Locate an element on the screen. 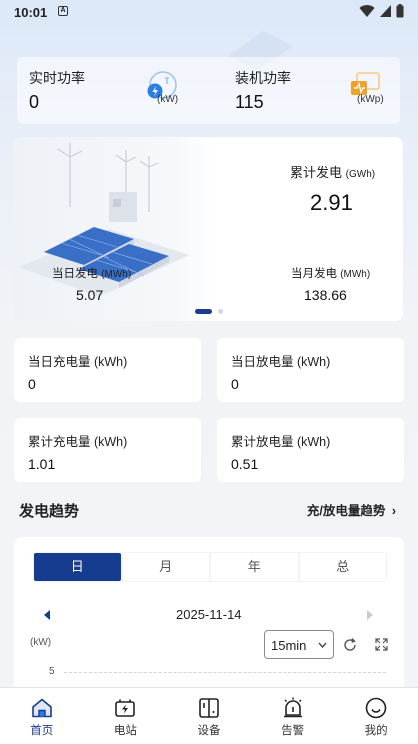  wifi-icon is located at coordinates (367, 11).